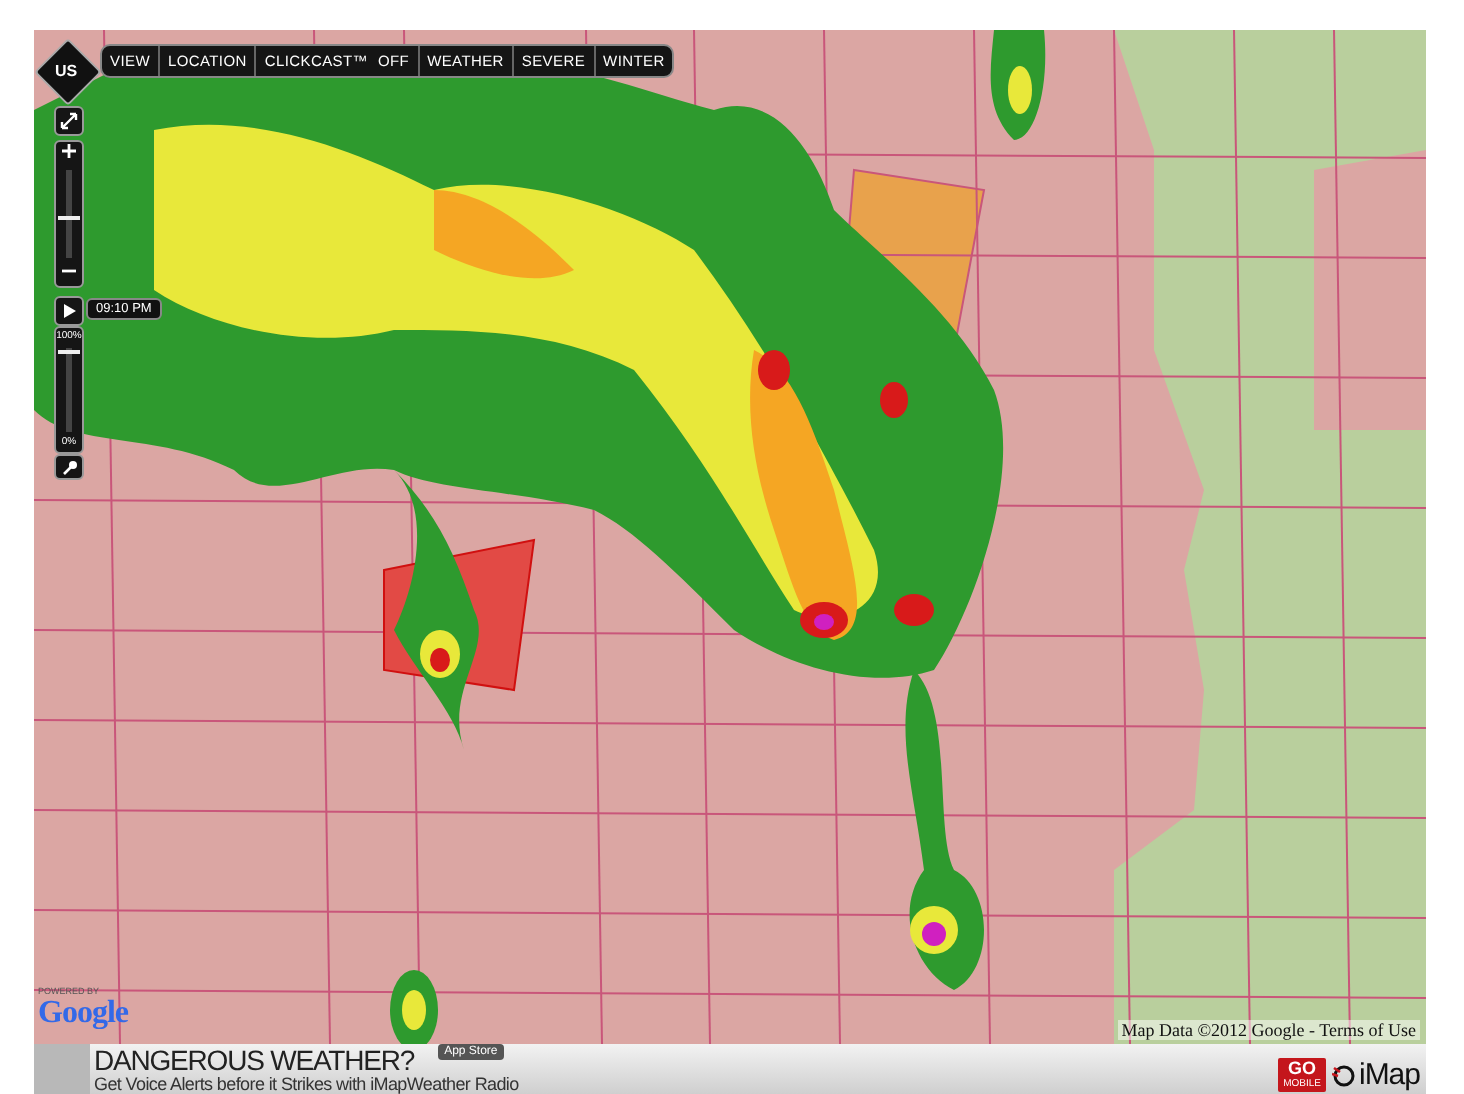 The width and height of the screenshot is (1464, 1094). I want to click on fullscreen-button, so click(69, 121).